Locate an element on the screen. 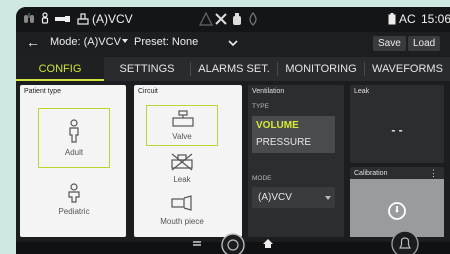 This screenshot has width=450, height=254. back-arrow-icon: ← is located at coordinates (33, 42).